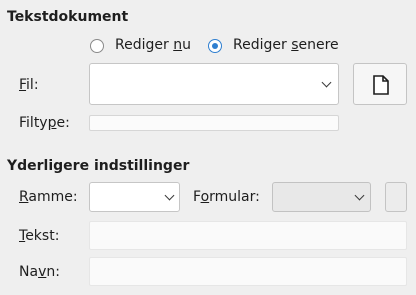 This screenshot has width=416, height=295. I want to click on text-label: Tekst:, so click(39, 236).